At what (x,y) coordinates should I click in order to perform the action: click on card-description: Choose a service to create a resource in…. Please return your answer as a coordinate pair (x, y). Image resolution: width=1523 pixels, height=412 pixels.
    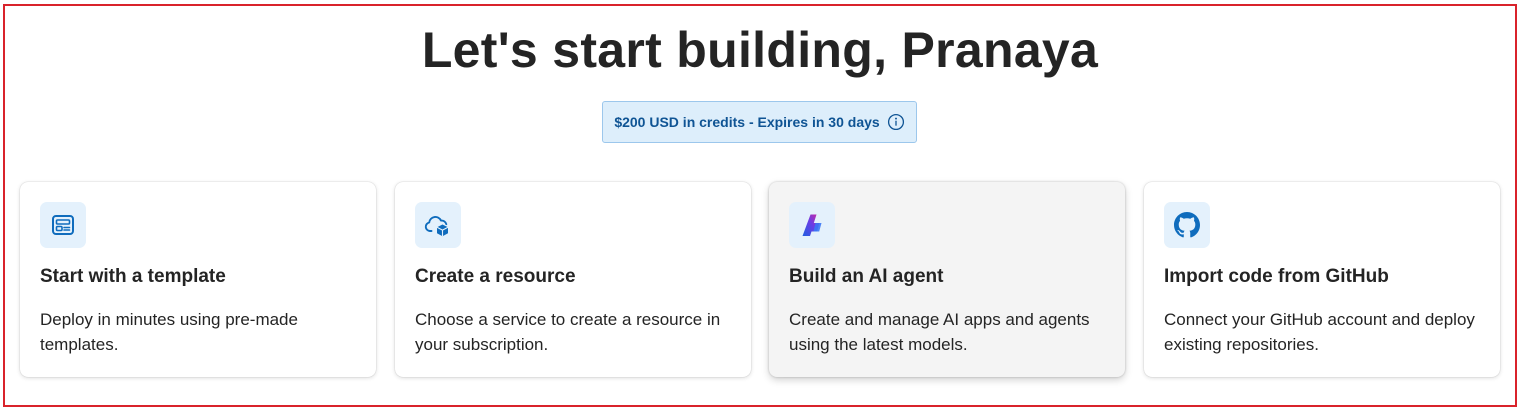
    Looking at the image, I should click on (568, 332).